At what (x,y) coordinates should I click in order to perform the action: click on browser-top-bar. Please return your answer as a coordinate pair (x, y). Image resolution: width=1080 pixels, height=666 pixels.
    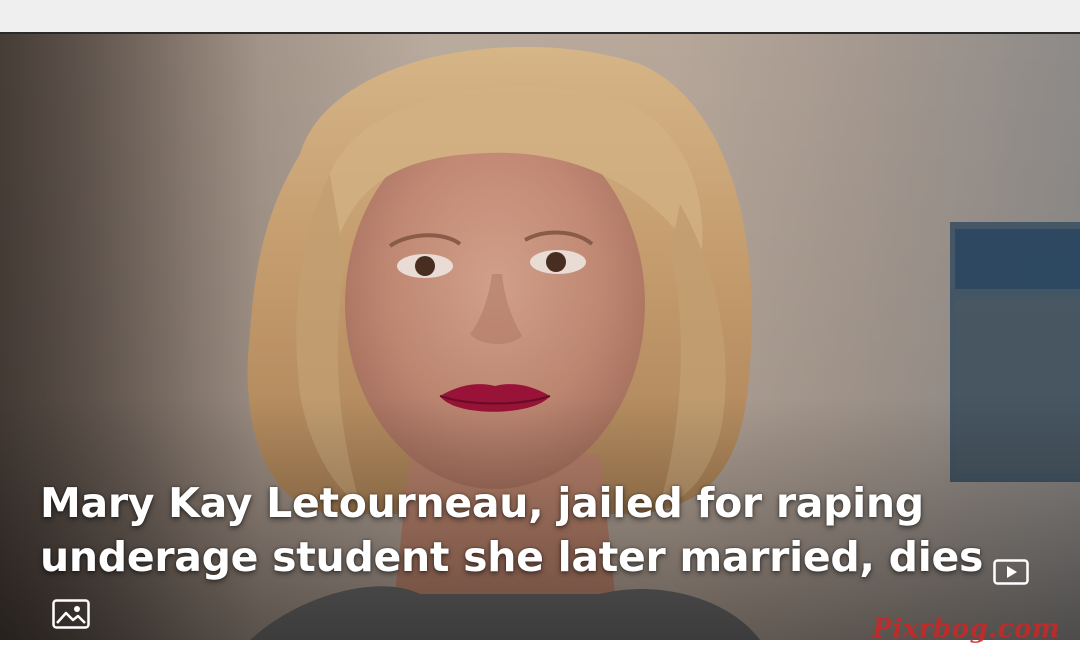
    Looking at the image, I should click on (540, 17).